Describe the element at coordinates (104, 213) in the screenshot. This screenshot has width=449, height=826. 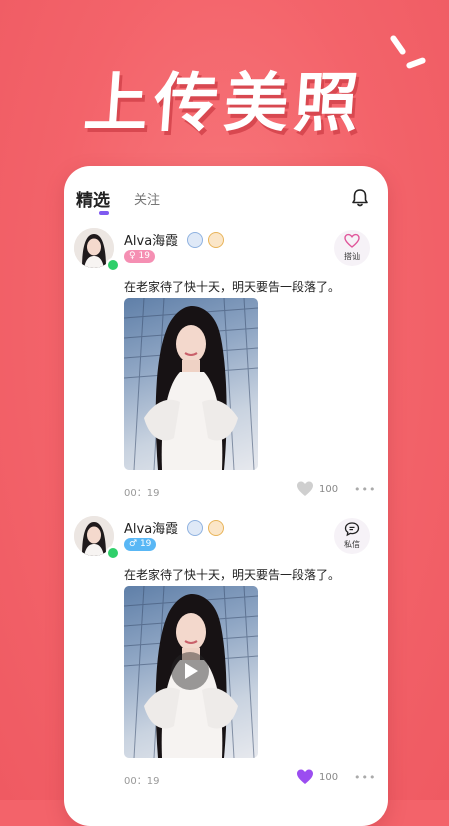
I see `tab-active-indicator` at that location.